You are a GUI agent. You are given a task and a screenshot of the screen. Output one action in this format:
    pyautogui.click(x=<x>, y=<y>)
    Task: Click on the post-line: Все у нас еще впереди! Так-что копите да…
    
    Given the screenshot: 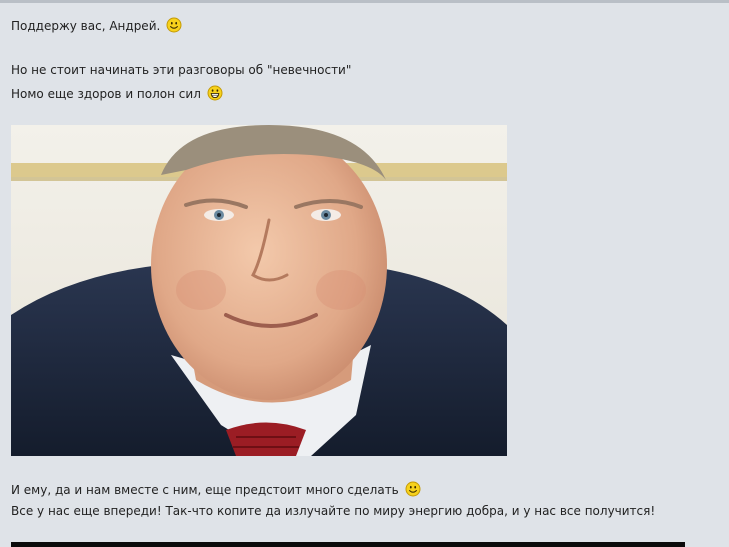 What is the action you would take?
    pyautogui.click(x=333, y=511)
    